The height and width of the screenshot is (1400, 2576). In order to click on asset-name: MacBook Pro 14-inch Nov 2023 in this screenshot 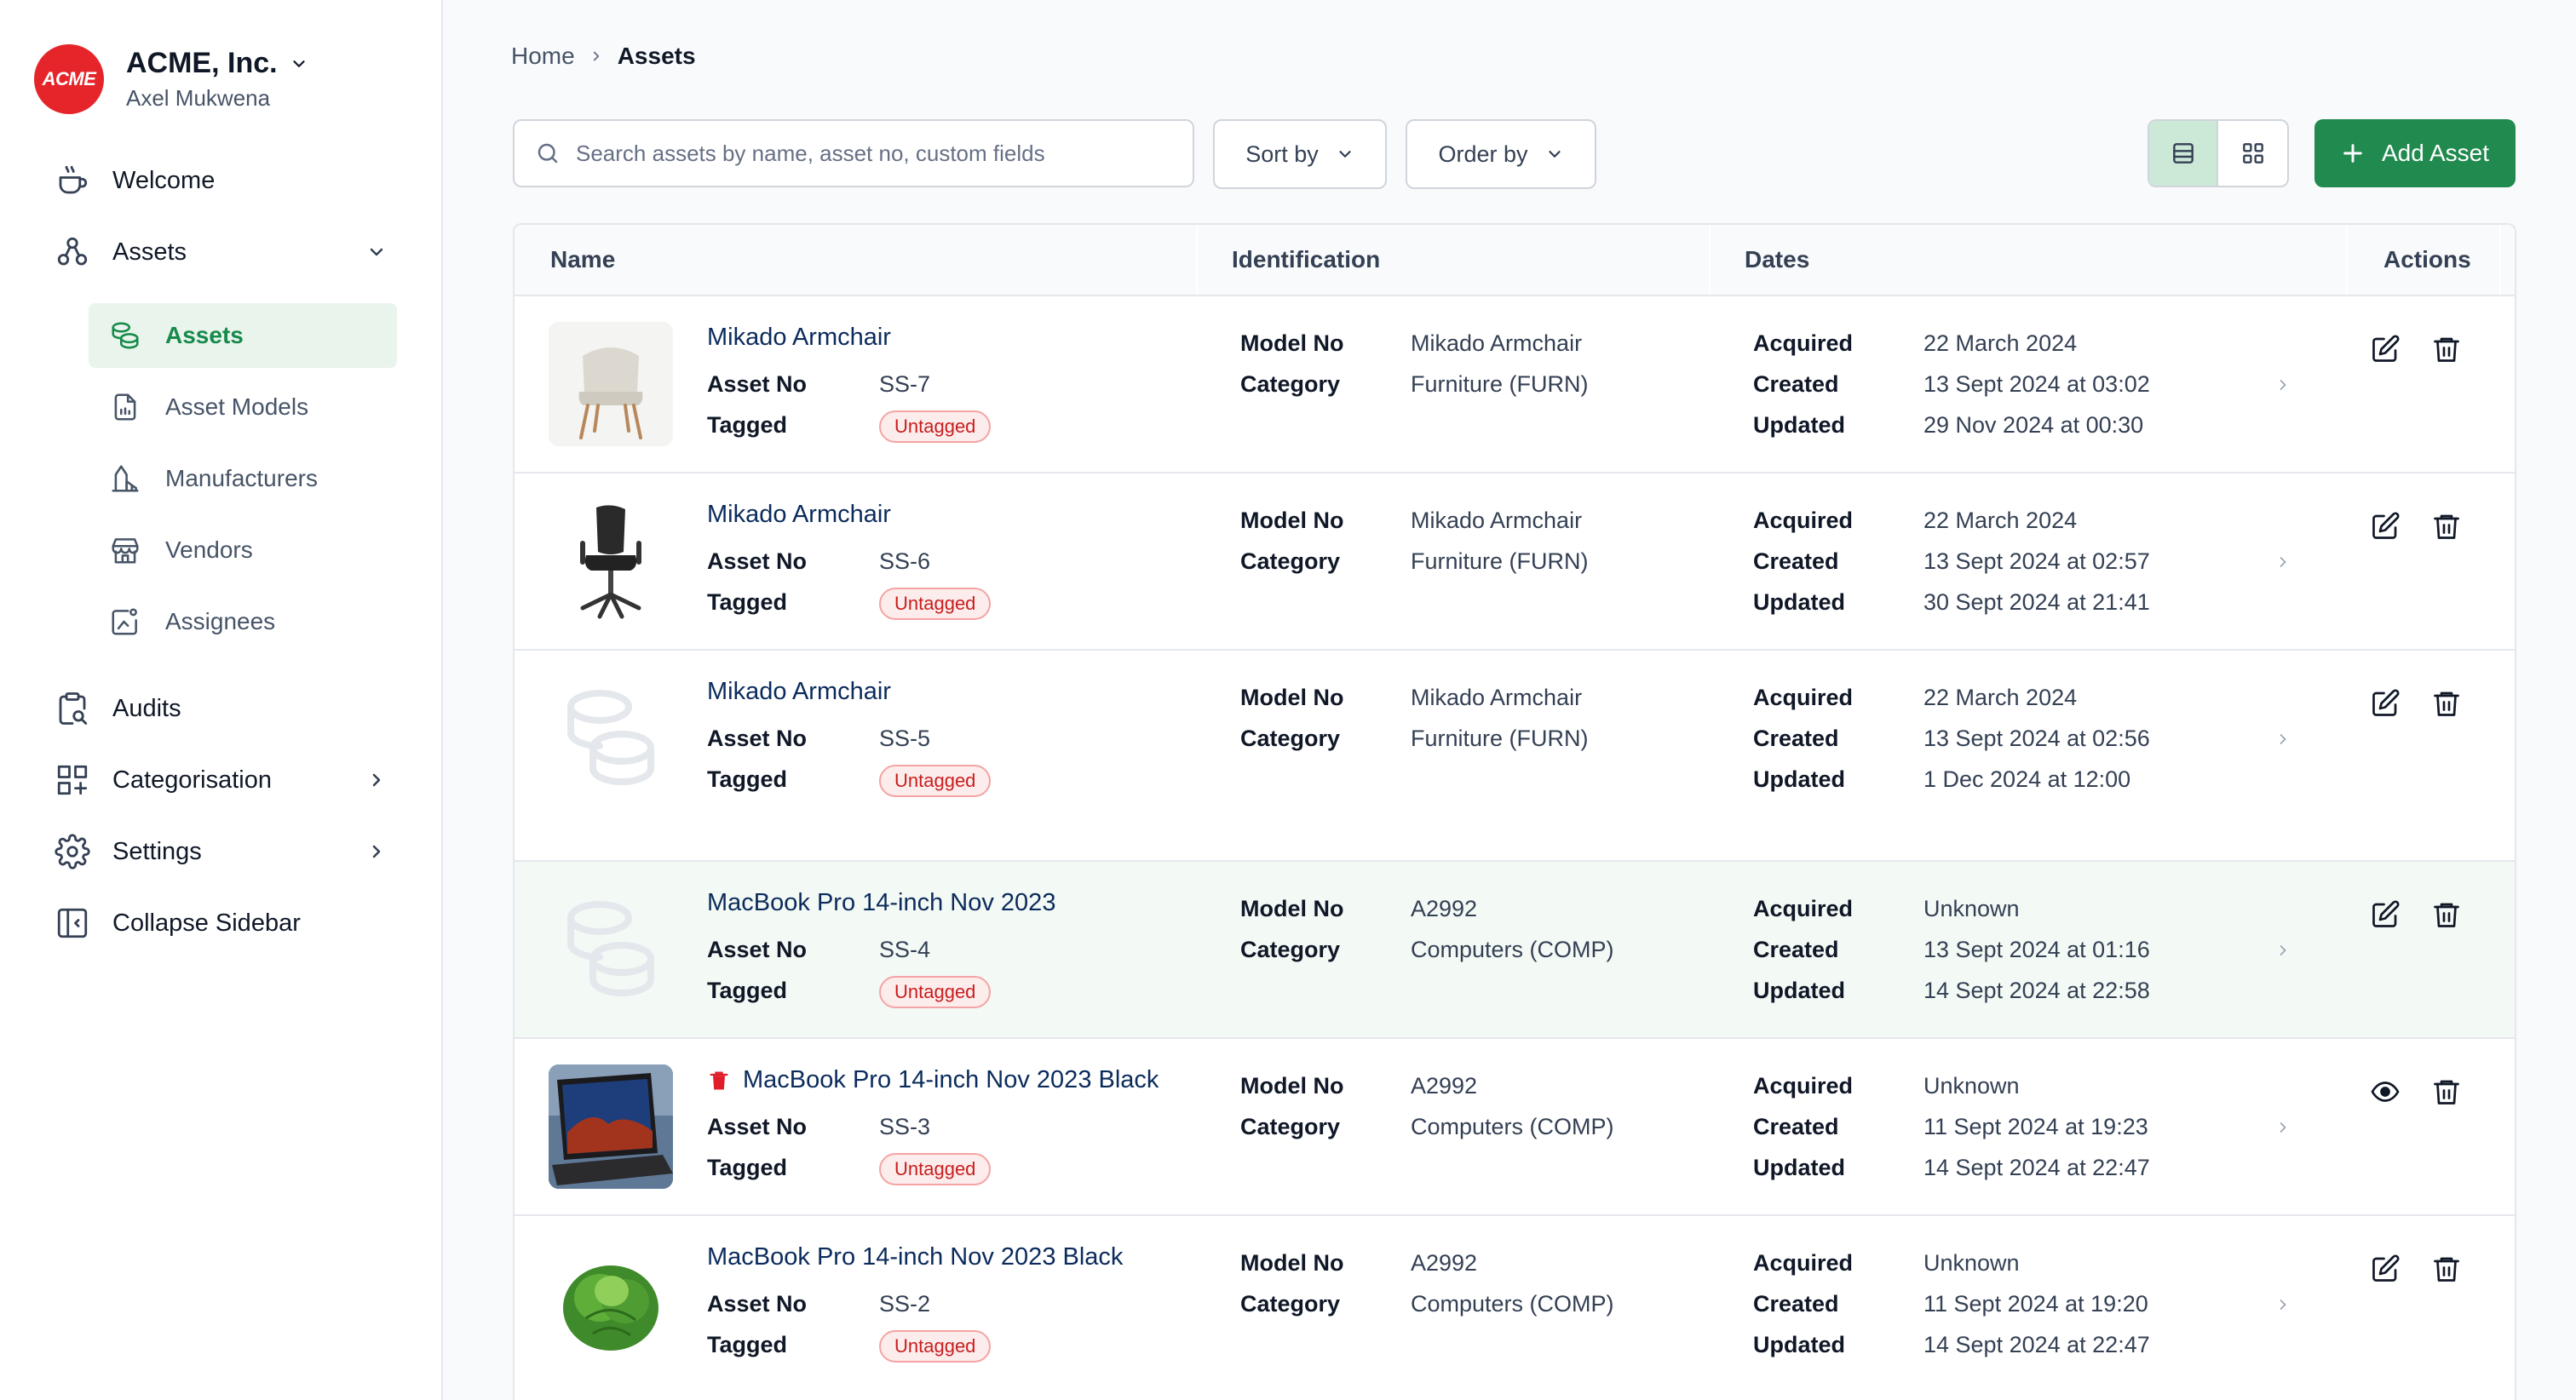, I will do `click(881, 903)`.